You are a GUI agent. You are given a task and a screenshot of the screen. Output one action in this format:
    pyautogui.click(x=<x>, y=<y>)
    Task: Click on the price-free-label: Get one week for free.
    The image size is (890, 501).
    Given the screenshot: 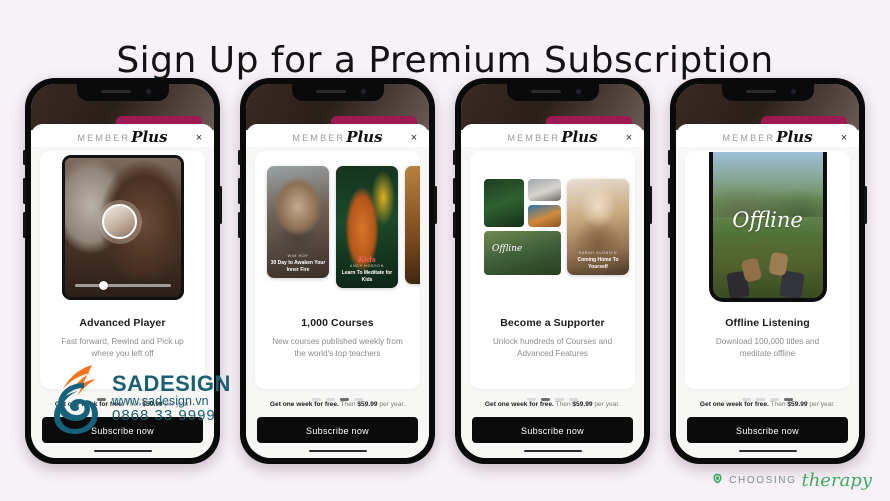 What is the action you would take?
    pyautogui.click(x=519, y=404)
    